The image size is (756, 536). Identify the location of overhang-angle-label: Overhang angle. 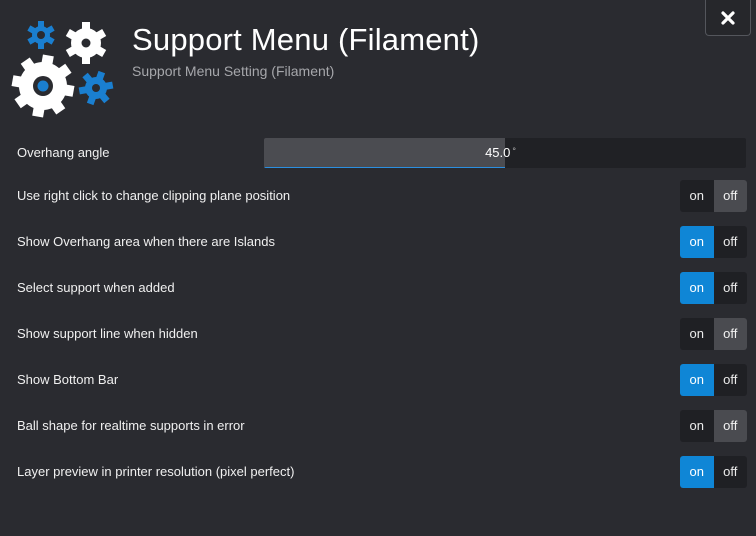
(63, 152).